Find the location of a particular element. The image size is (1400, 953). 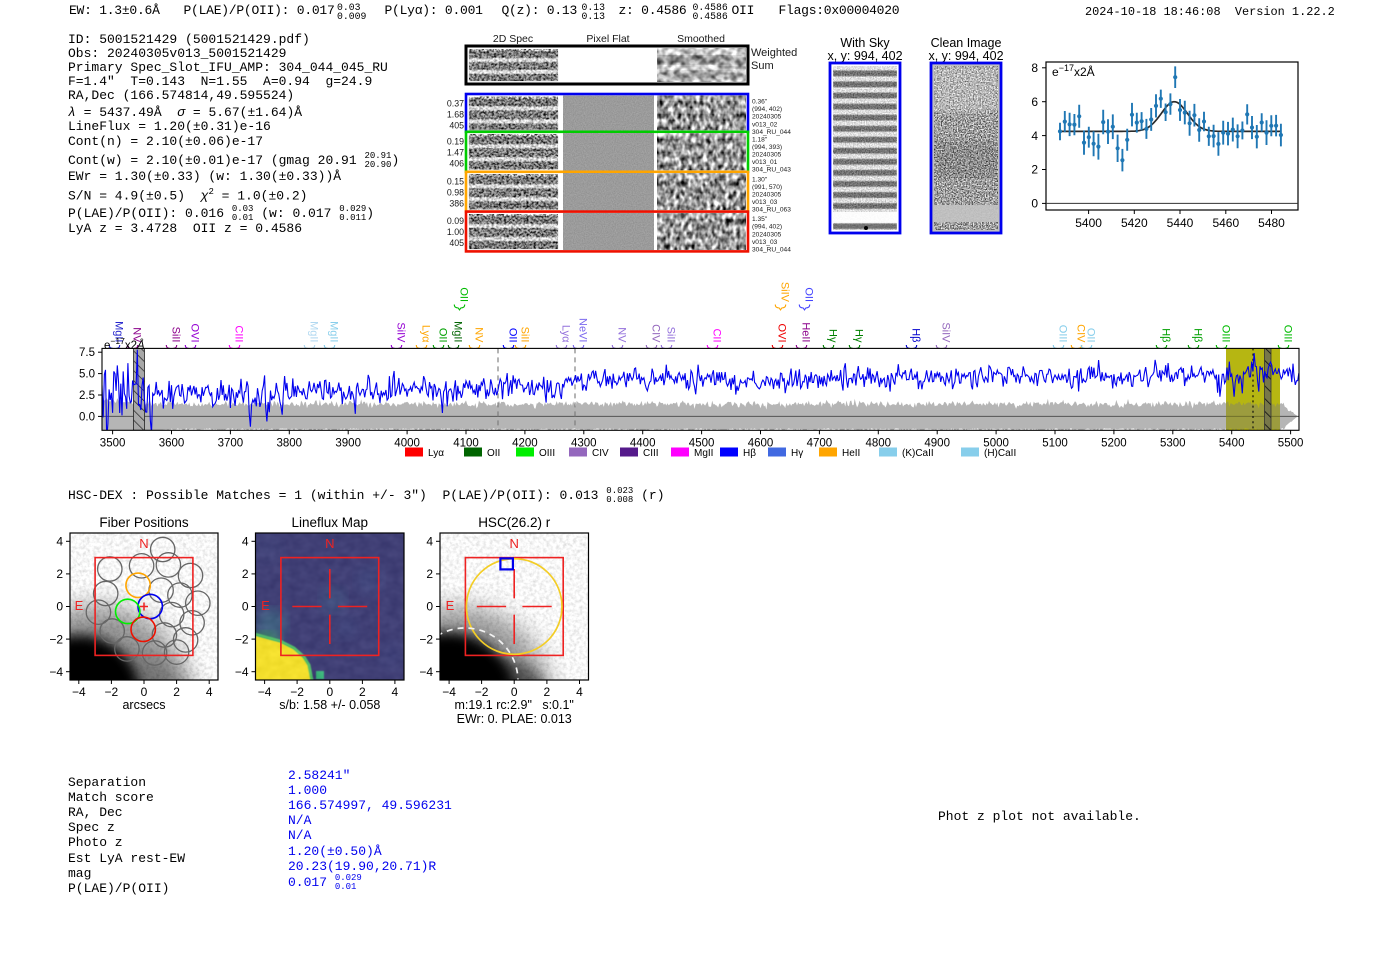

svg-text: v013_02 is located at coordinates (765, 124).